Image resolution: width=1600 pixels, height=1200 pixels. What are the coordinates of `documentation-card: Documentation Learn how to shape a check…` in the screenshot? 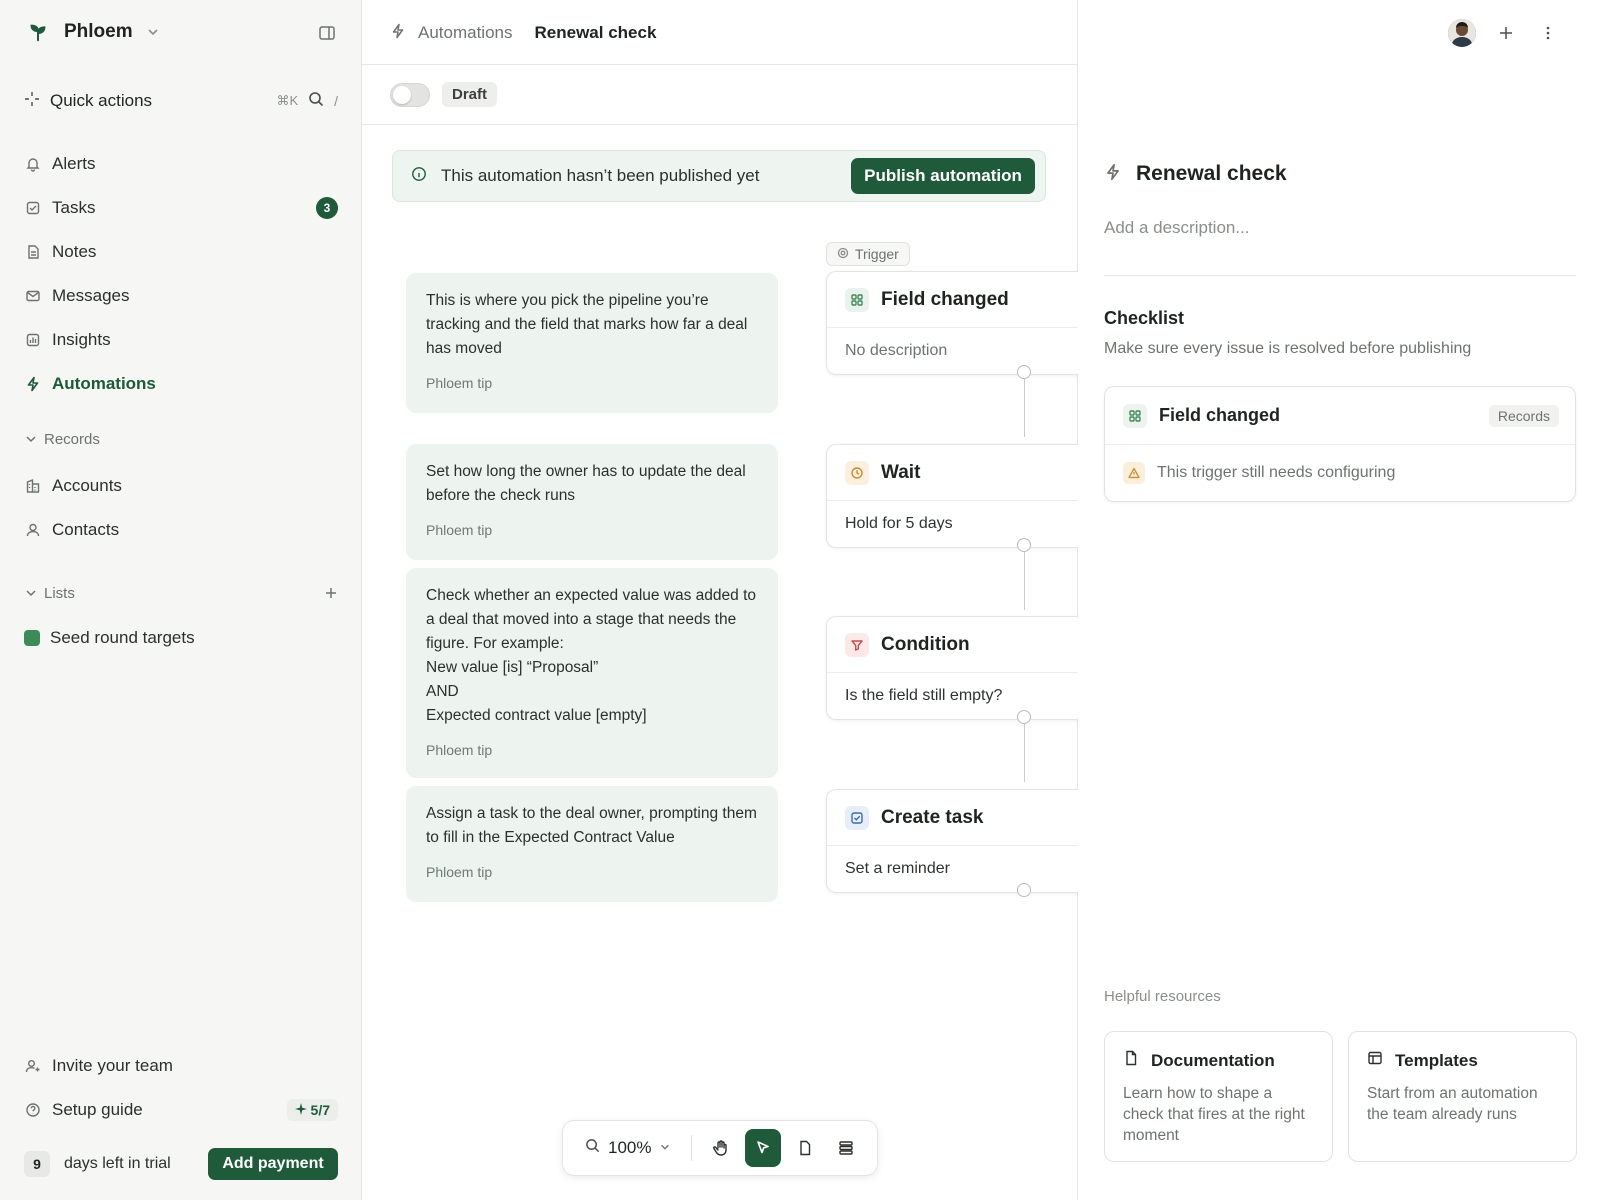 It's located at (1218, 1096).